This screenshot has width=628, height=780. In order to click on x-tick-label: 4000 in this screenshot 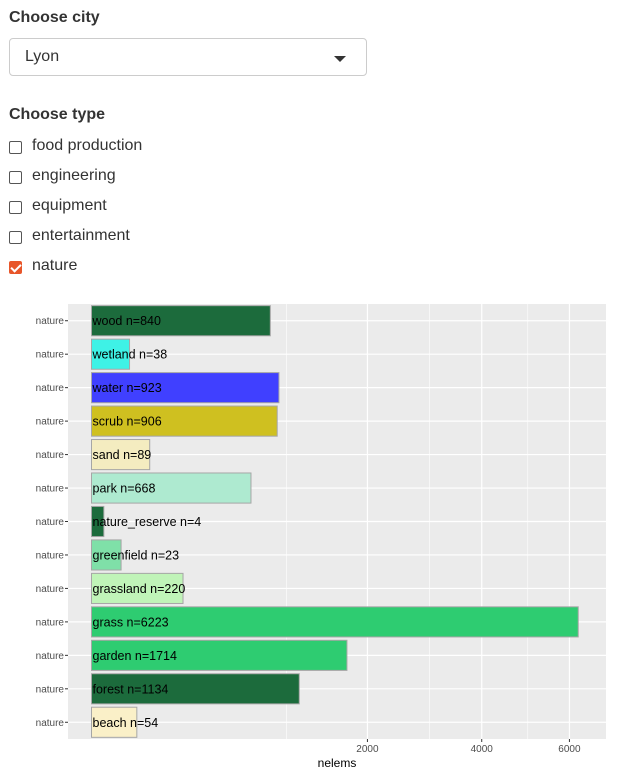, I will do `click(482, 749)`.